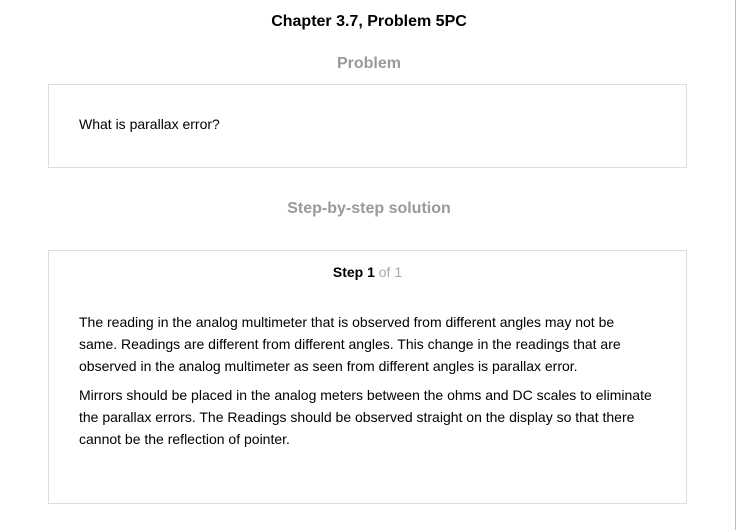  I want to click on problem-card: What is parallax error?, so click(367, 126).